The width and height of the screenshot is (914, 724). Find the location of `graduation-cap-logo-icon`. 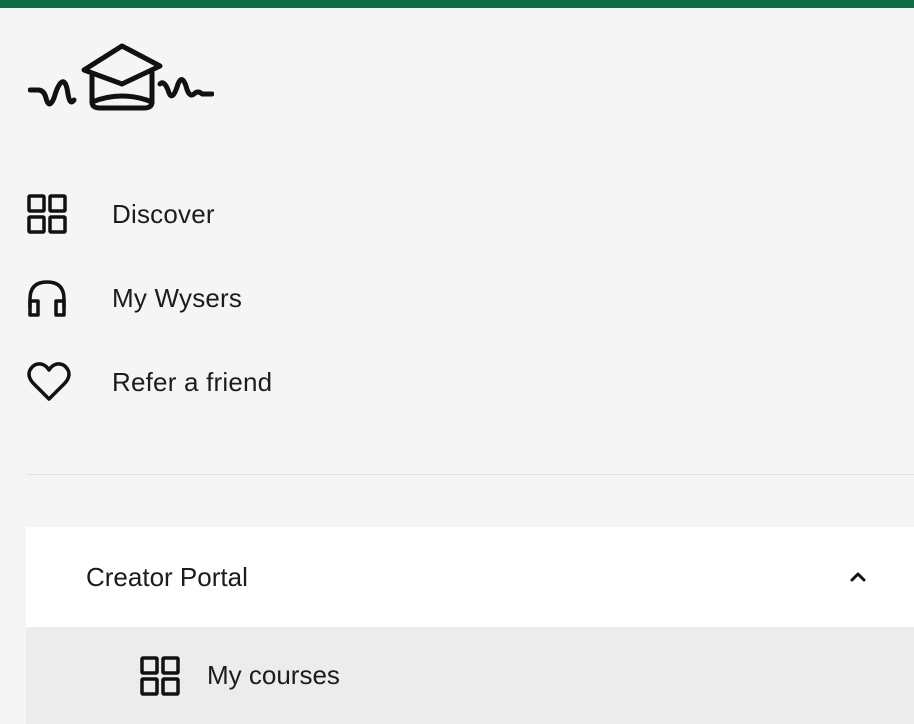

graduation-cap-logo-icon is located at coordinates (121, 77).